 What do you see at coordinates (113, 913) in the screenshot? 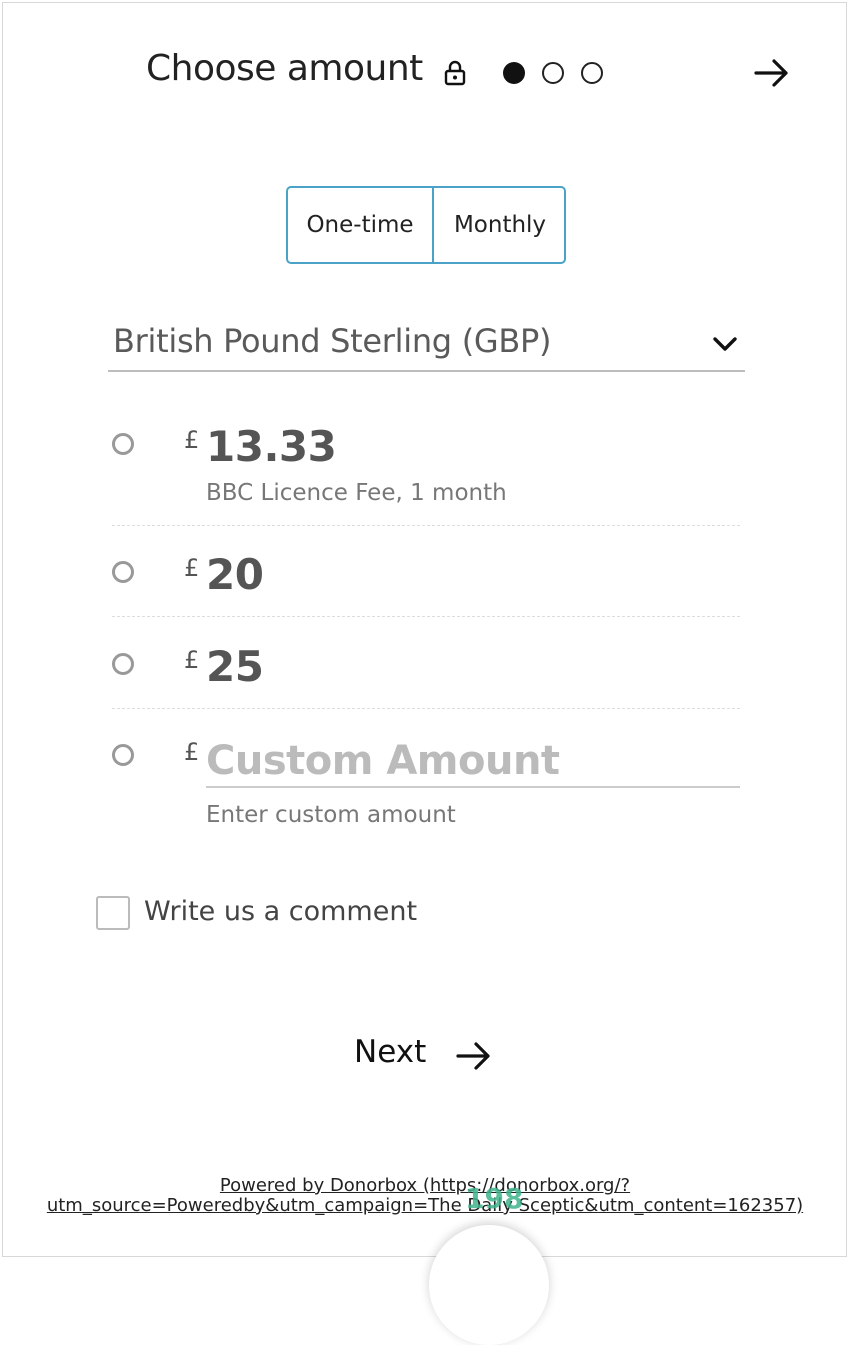
I see `comment-checkbox` at bounding box center [113, 913].